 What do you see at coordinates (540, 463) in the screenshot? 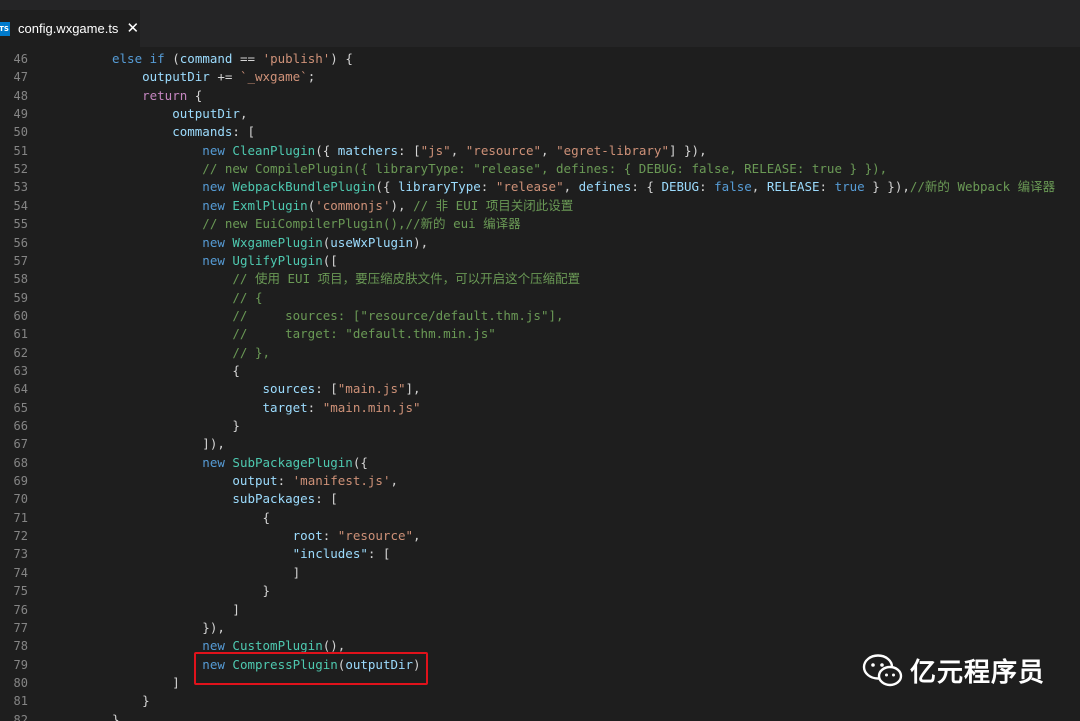
I see `code-line: 68 new SubPackagePlugin({` at bounding box center [540, 463].